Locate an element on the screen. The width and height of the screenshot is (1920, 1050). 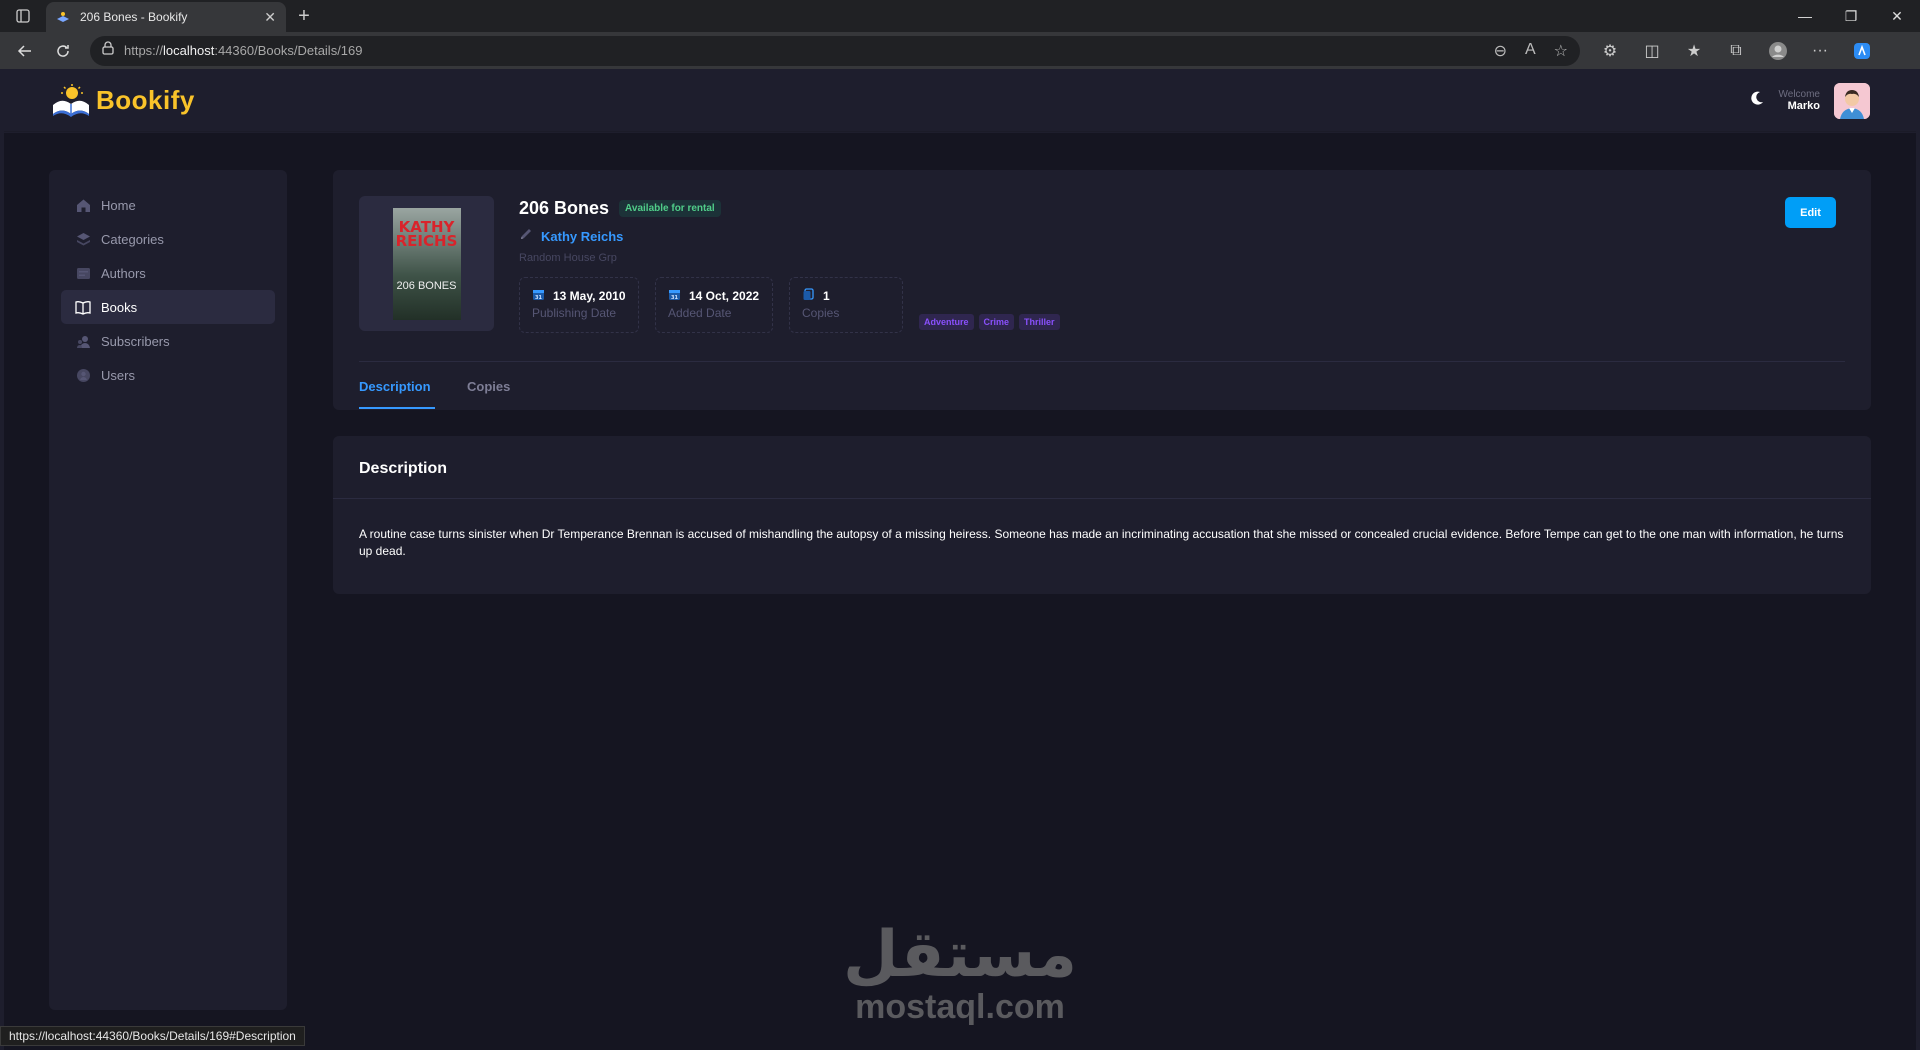
app-header: Bookify Welcome Marko is located at coordinates (960, 101).